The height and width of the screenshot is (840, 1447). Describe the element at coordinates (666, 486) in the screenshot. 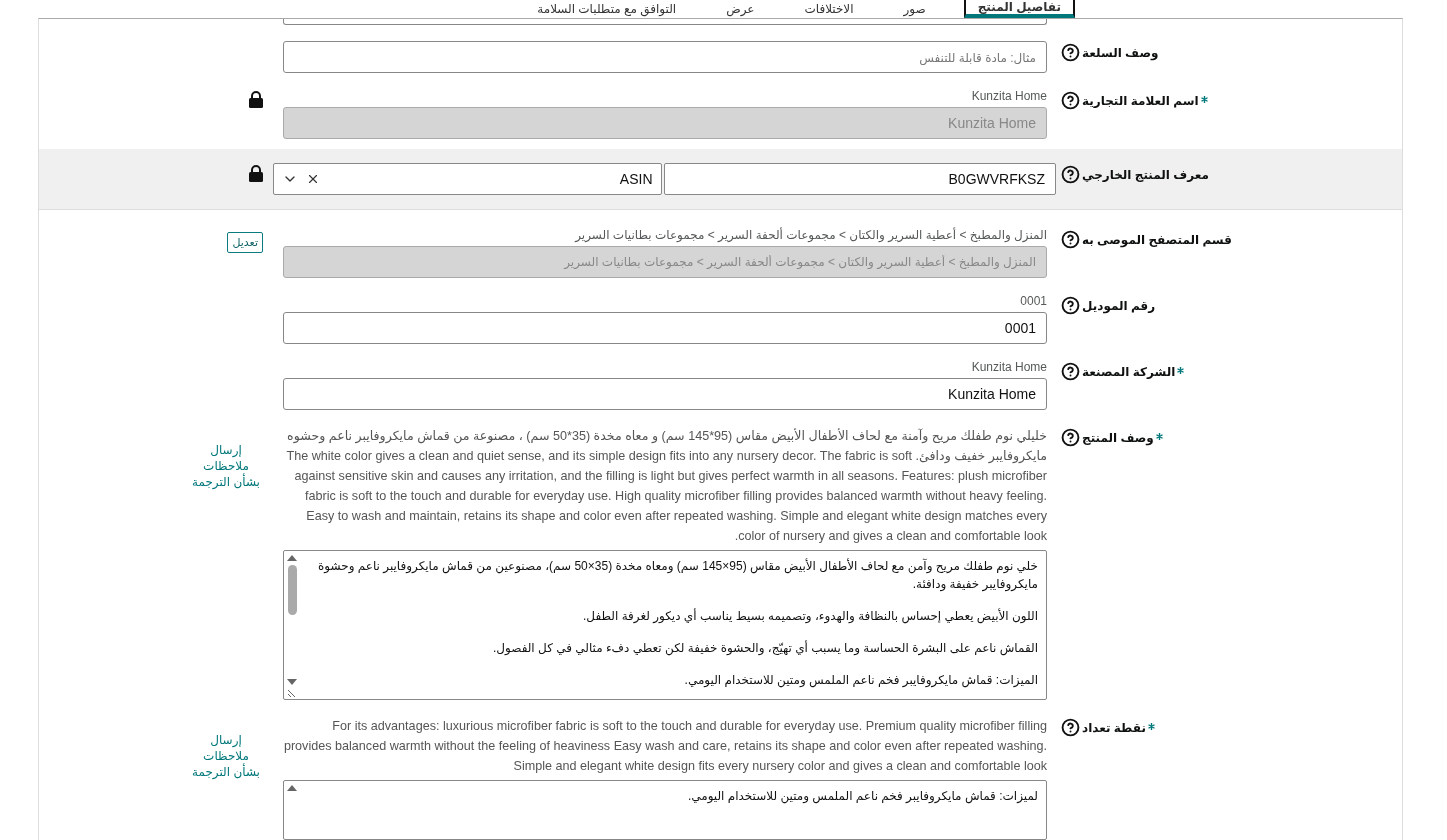

I see `source-text: خليلي نوم طفلك مريح وآمنة مع لحاف الأطفال الأبيض مقاس (95*145 سم) و معاه مخدة (35*50 سم) ، مصنوعة من قماش مايكروفايبر ناعم وحشوه مايكروفايبر خفيف ودافئ. The white color gives a clean and quiet sense, and its simple design fits into any nursery decor. The fabric is soft against sensitive skin and causes any irritation, and the filling is light but gives perfect warmth in all seasons. Features: plush microfiber fabric is soft to the touch and durable for everyday use. High quality microfiber filling provides balanced warmth without heavy feeling. Easy to wash and maintain, retains its shape and color even after repeated washing. Simple and elegant white design matches every color of nursery and gives a clean and comfortable look.` at that location.